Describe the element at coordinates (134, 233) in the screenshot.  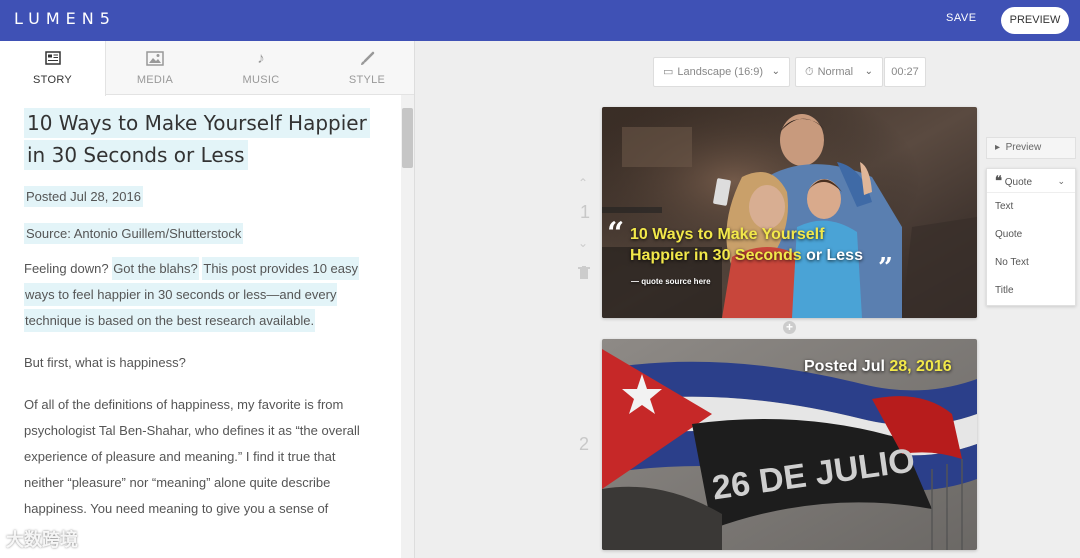
I see `story-source: Source: Antonio Guillem/Shutterstock` at that location.